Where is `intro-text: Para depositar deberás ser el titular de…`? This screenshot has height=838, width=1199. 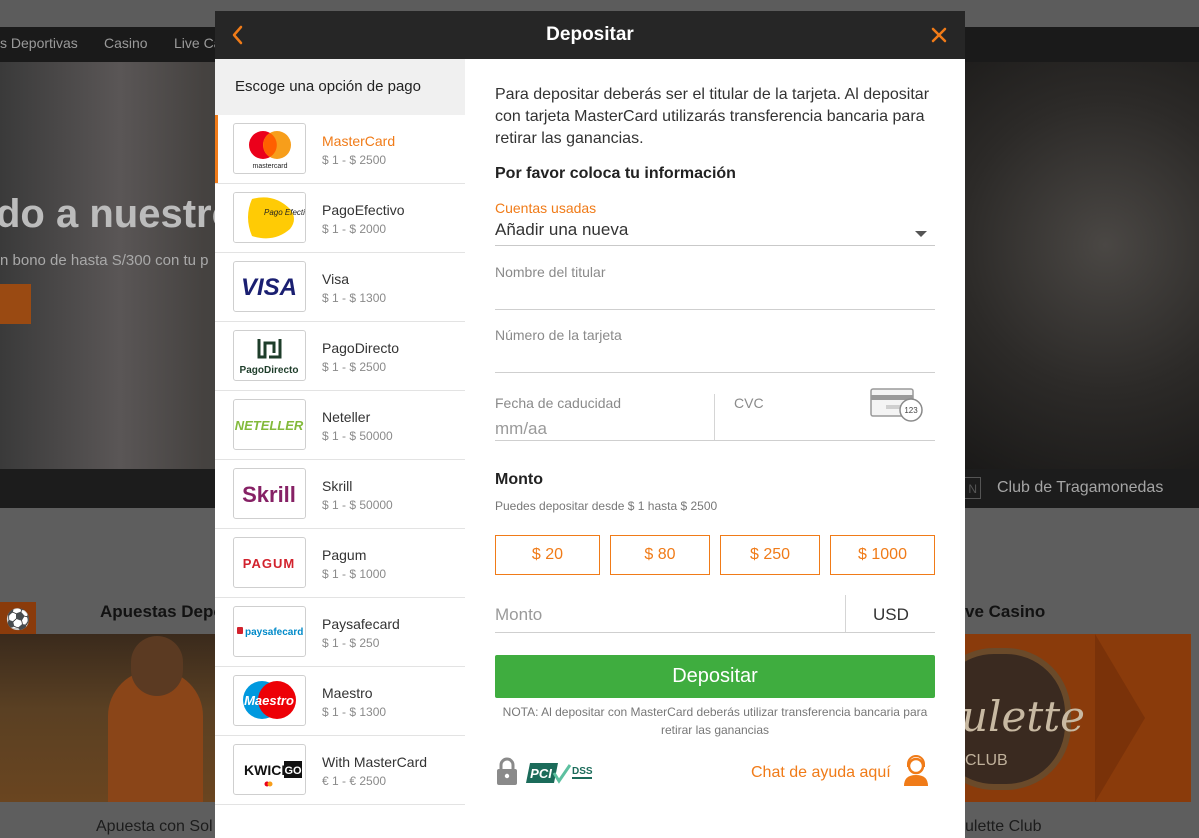 intro-text: Para depositar deberás ser el titular de… is located at coordinates (712, 116).